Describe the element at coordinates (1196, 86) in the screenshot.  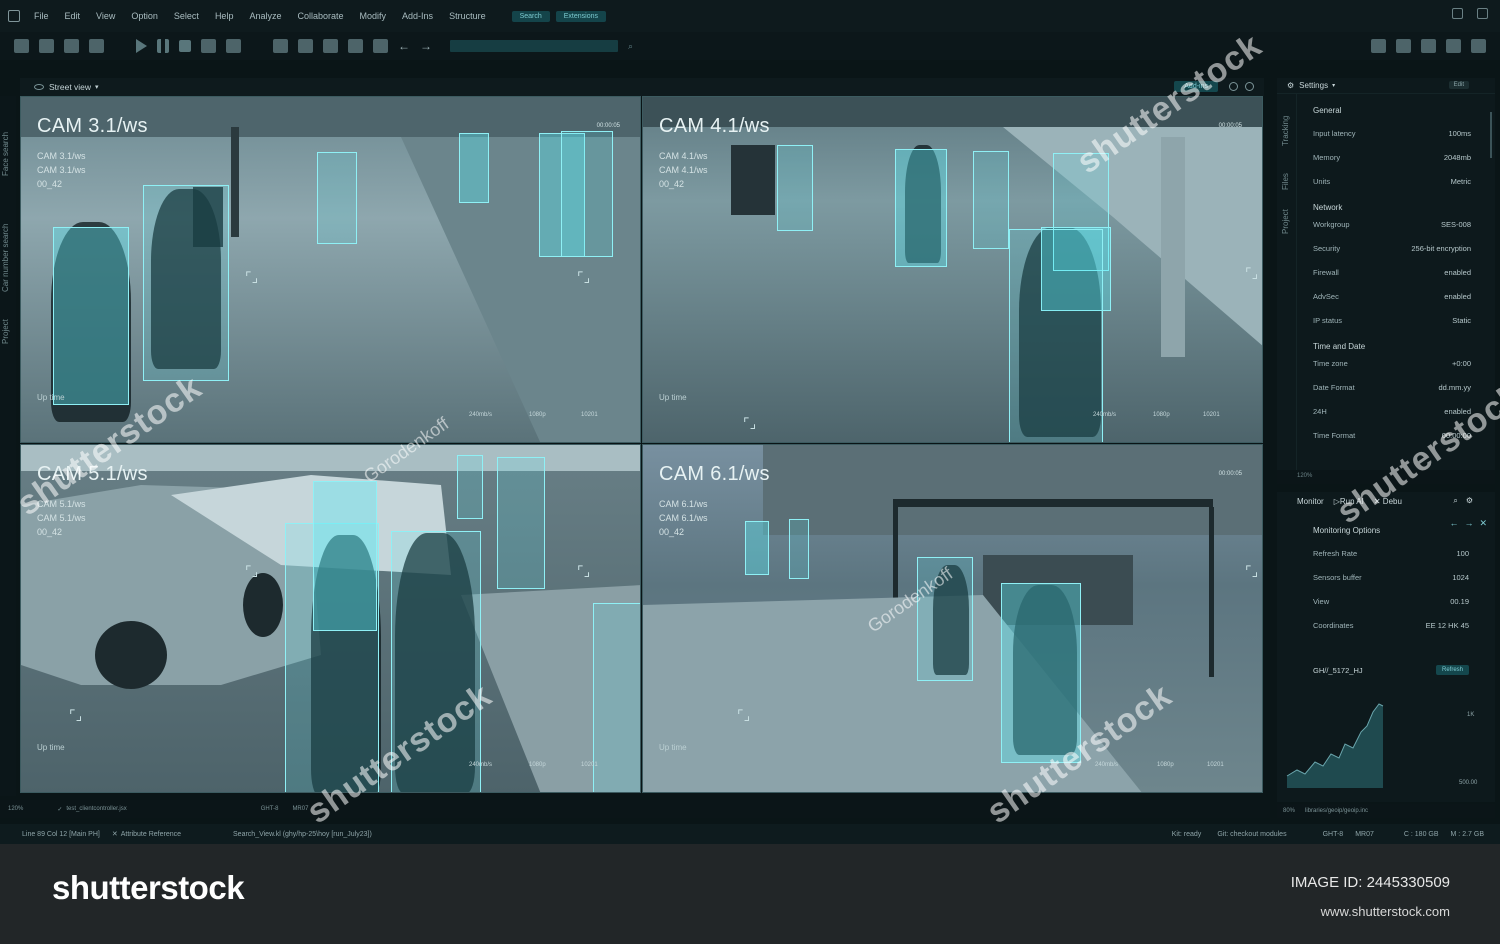
I see `addins-button: Add-ins` at that location.